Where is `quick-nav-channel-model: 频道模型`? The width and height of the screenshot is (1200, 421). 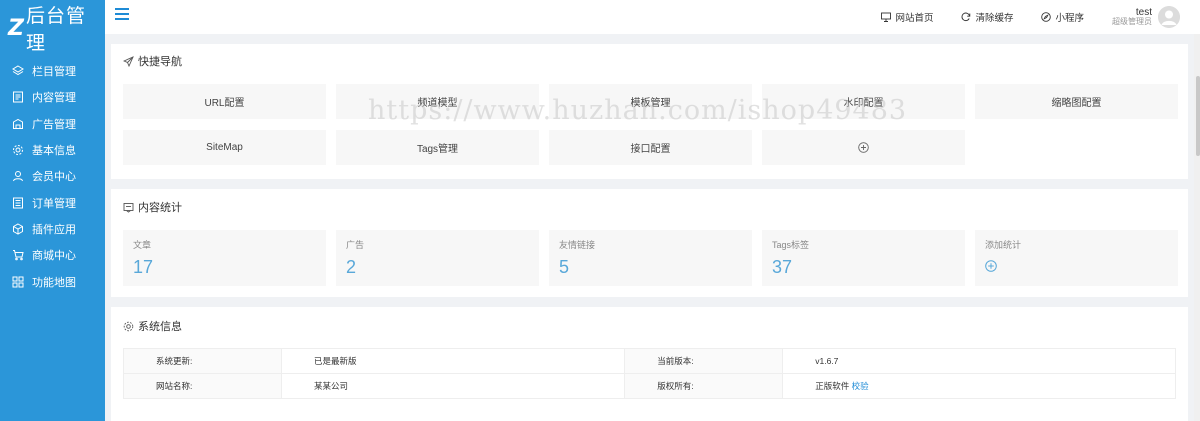
quick-nav-channel-model: 频道模型 is located at coordinates (437, 101).